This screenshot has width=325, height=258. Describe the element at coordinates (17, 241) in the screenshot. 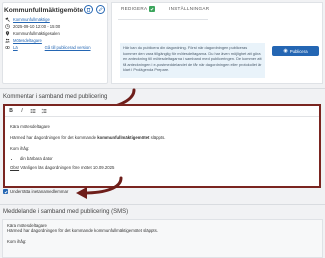

I see `sms-remember: Kom ihåg:` at that location.